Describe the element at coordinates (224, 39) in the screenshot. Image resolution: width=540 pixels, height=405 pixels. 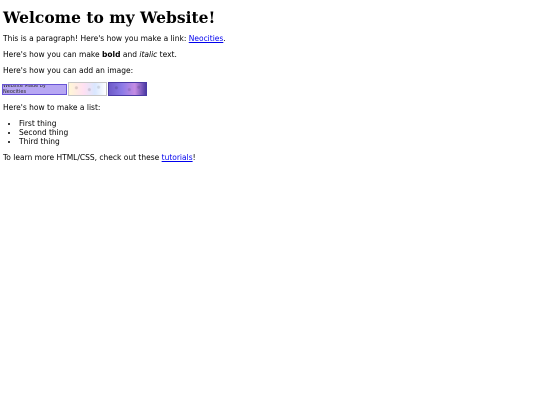
I see `paragraph-link-suffix: .` at that location.